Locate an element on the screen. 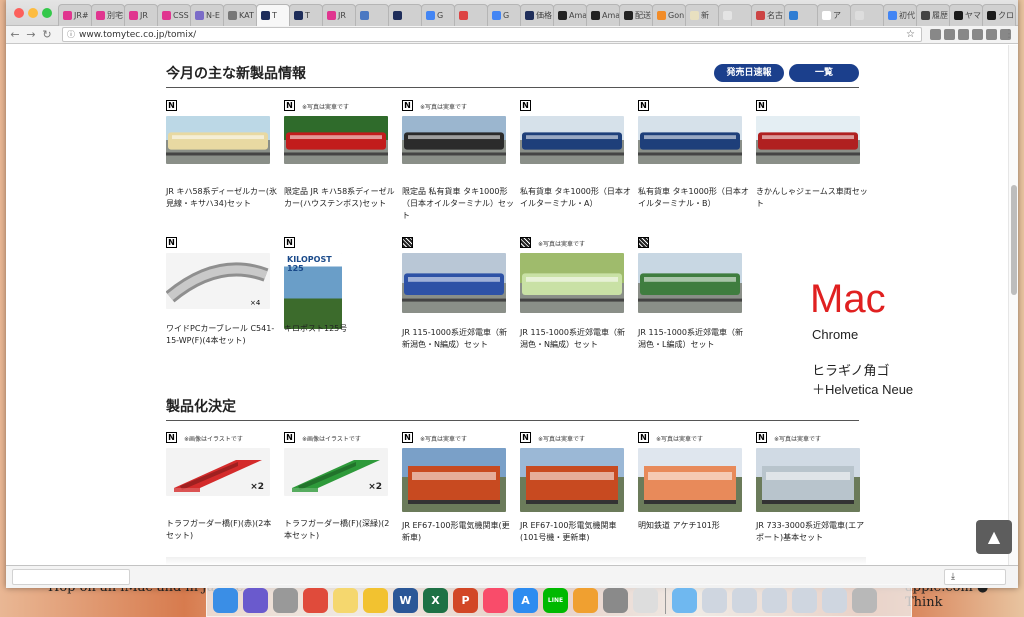 The width and height of the screenshot is (1024, 617). info-icon: ⓘ is located at coordinates (71, 34).